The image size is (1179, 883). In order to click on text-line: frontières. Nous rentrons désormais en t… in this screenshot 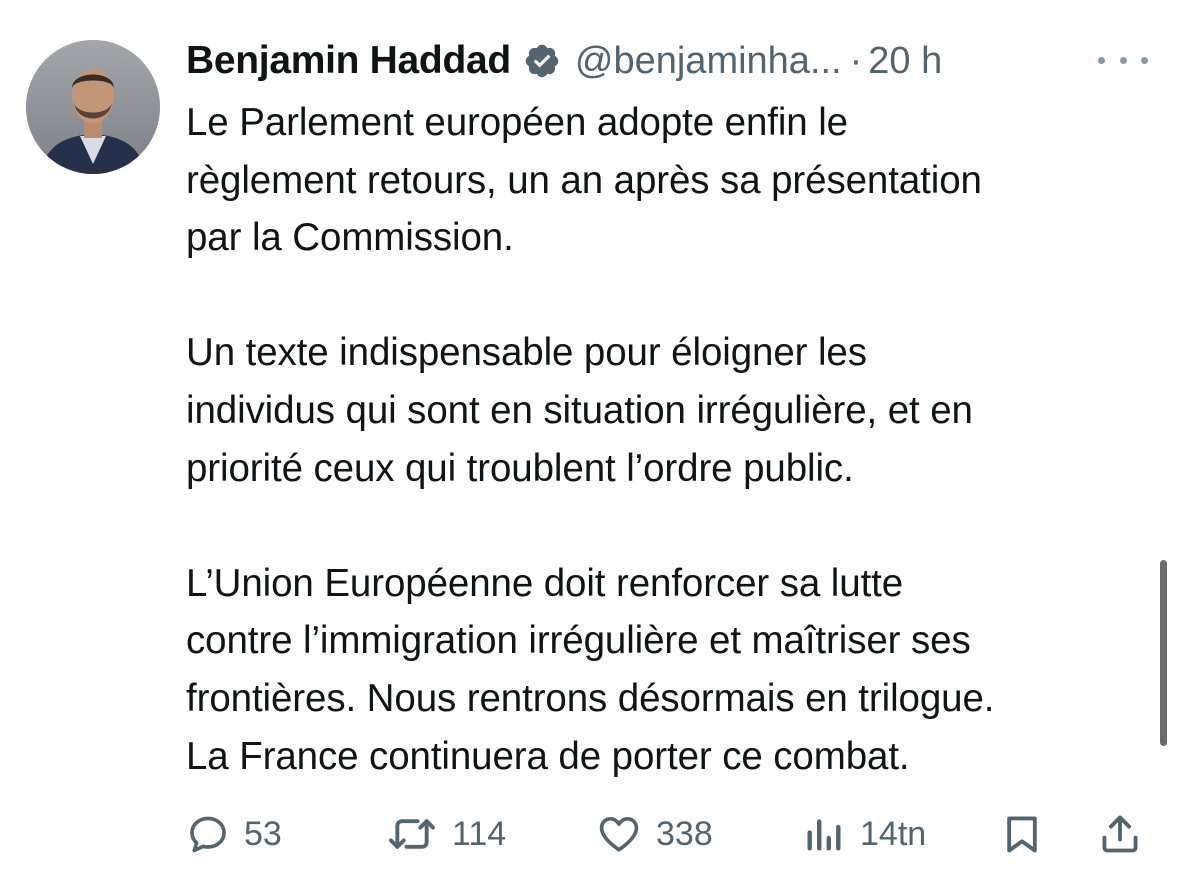, I will do `click(590, 698)`.